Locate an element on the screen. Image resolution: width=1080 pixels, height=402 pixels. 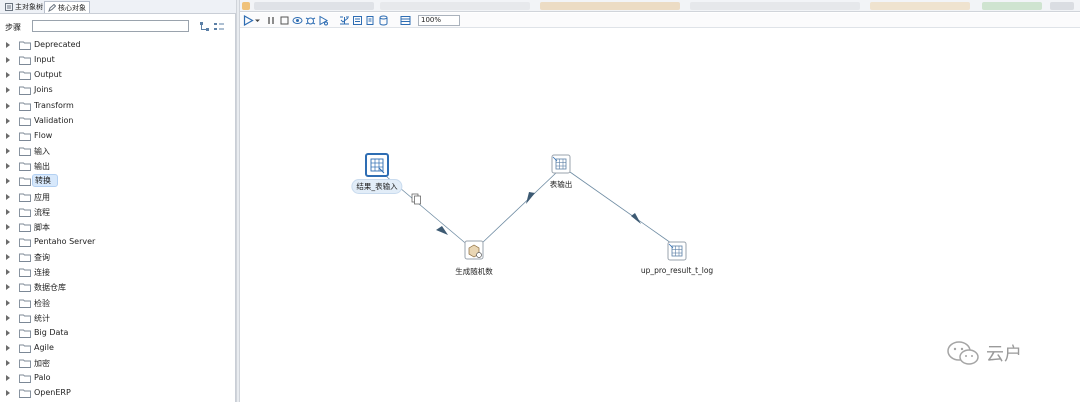
transformation-tab-icon is located at coordinates (246, 6).